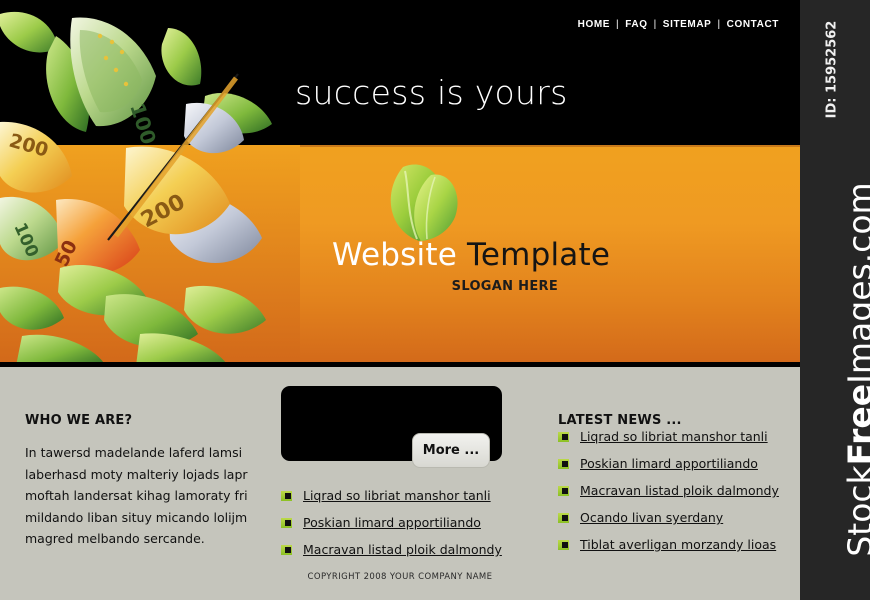  I want to click on list-item: Ocando livan syerdany, so click(673, 518).